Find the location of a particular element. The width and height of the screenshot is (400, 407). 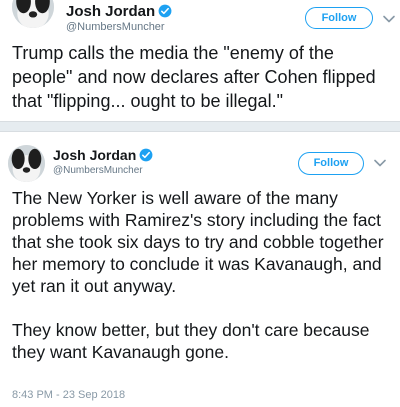

tweet-divider is located at coordinates (200, 126).